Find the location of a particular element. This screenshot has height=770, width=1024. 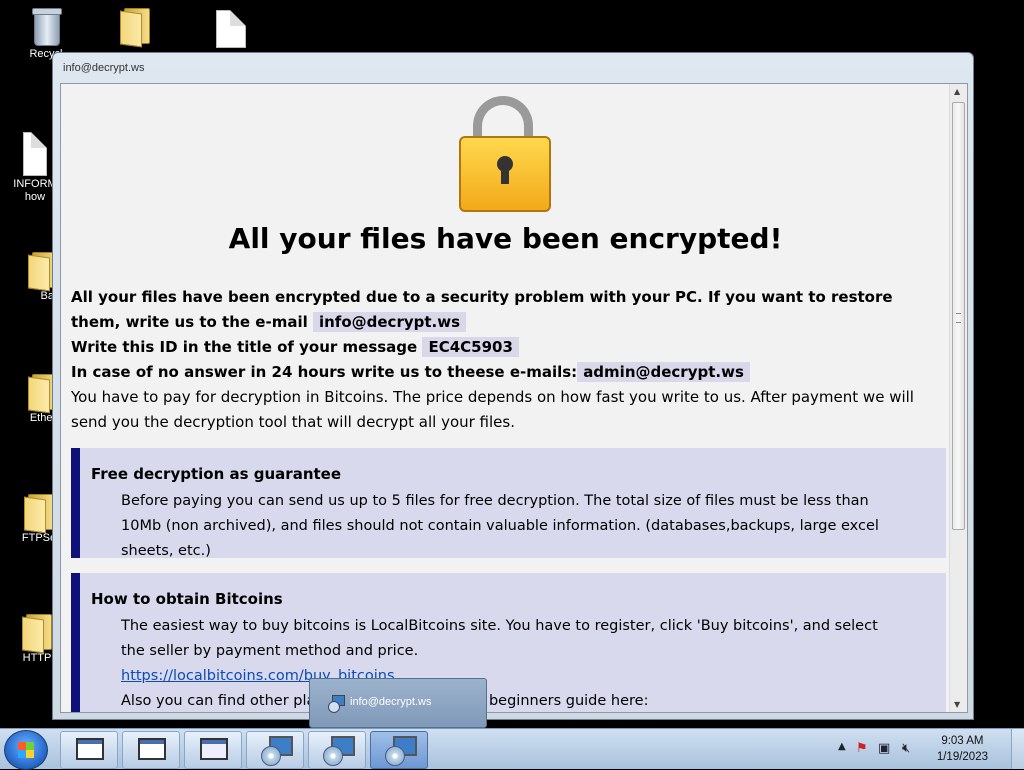

scroll-down-arrow-icon: ▼ is located at coordinates (957, 704).